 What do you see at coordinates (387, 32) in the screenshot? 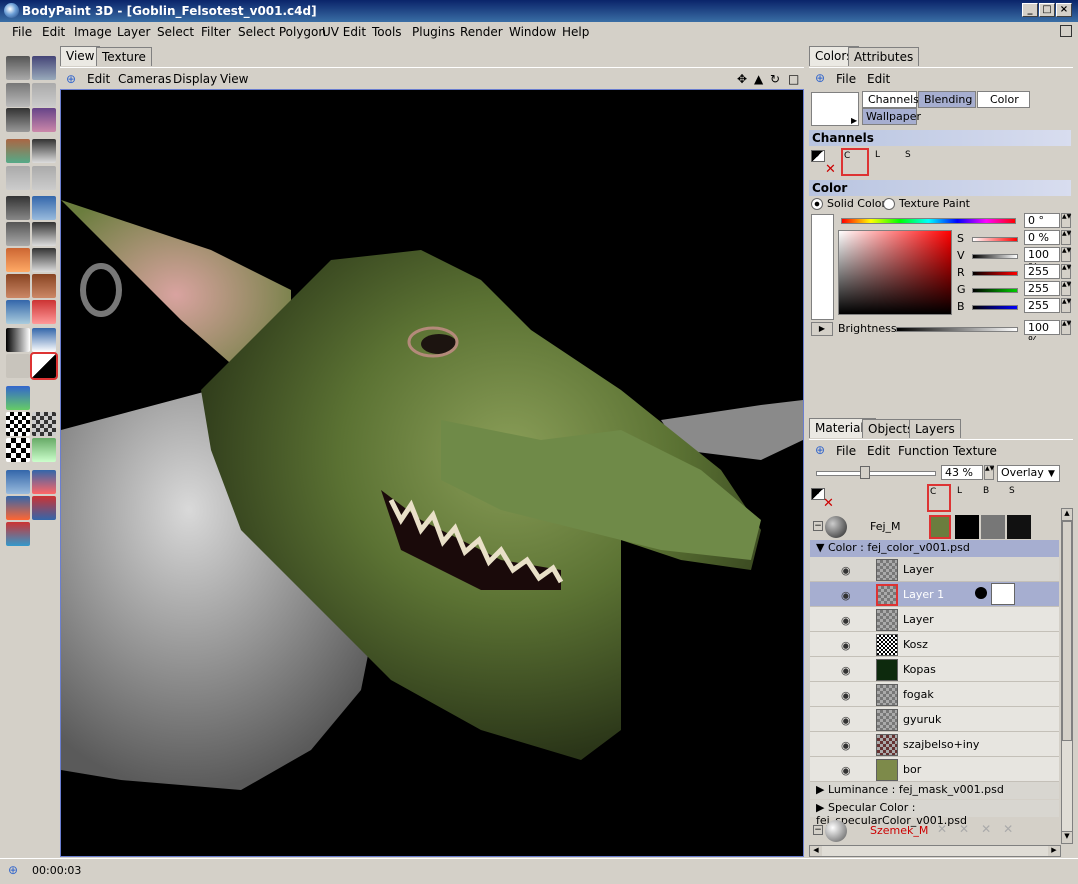
I see `menu-tools: Tools` at bounding box center [387, 32].